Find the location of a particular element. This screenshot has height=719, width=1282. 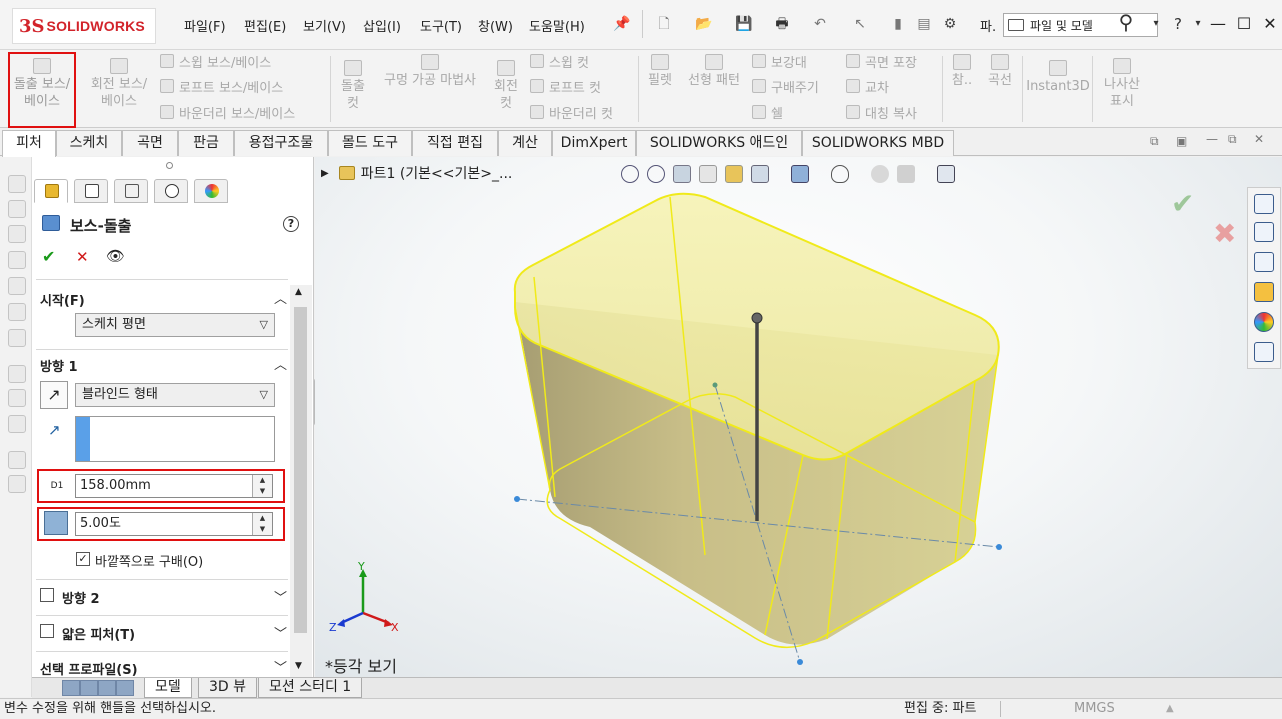

end-condition-select: 블라인드 형태 ▽ is located at coordinates (175, 395).